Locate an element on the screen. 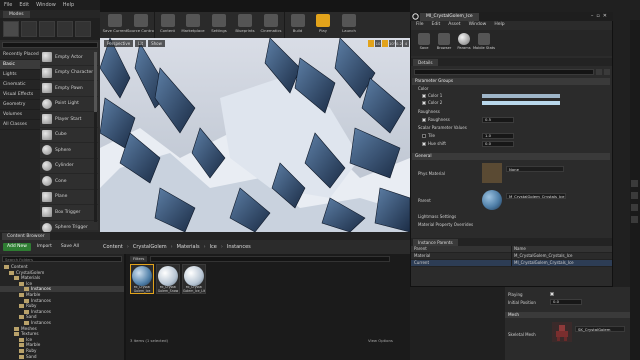 This screenshot has width=640, height=360. place-category-item: Visual Effects is located at coordinates (20, 95).